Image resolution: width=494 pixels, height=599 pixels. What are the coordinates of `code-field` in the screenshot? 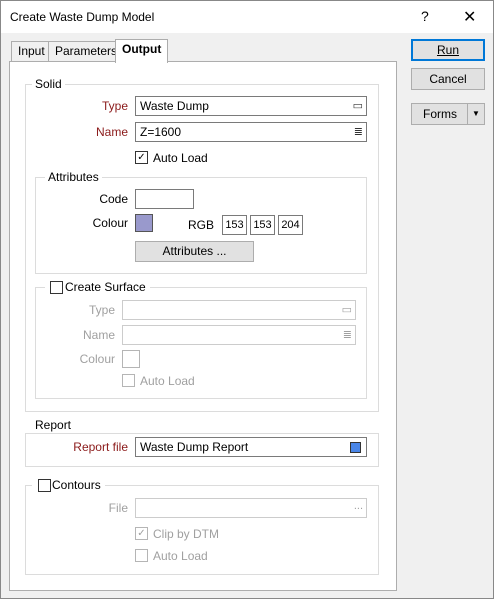 It's located at (164, 199).